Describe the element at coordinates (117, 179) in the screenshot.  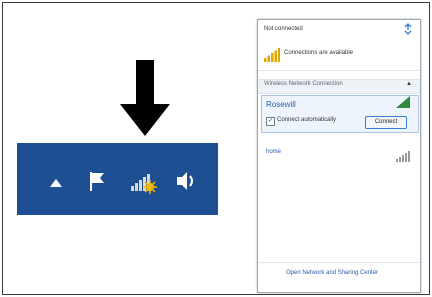
I see `taskbar-tray` at that location.